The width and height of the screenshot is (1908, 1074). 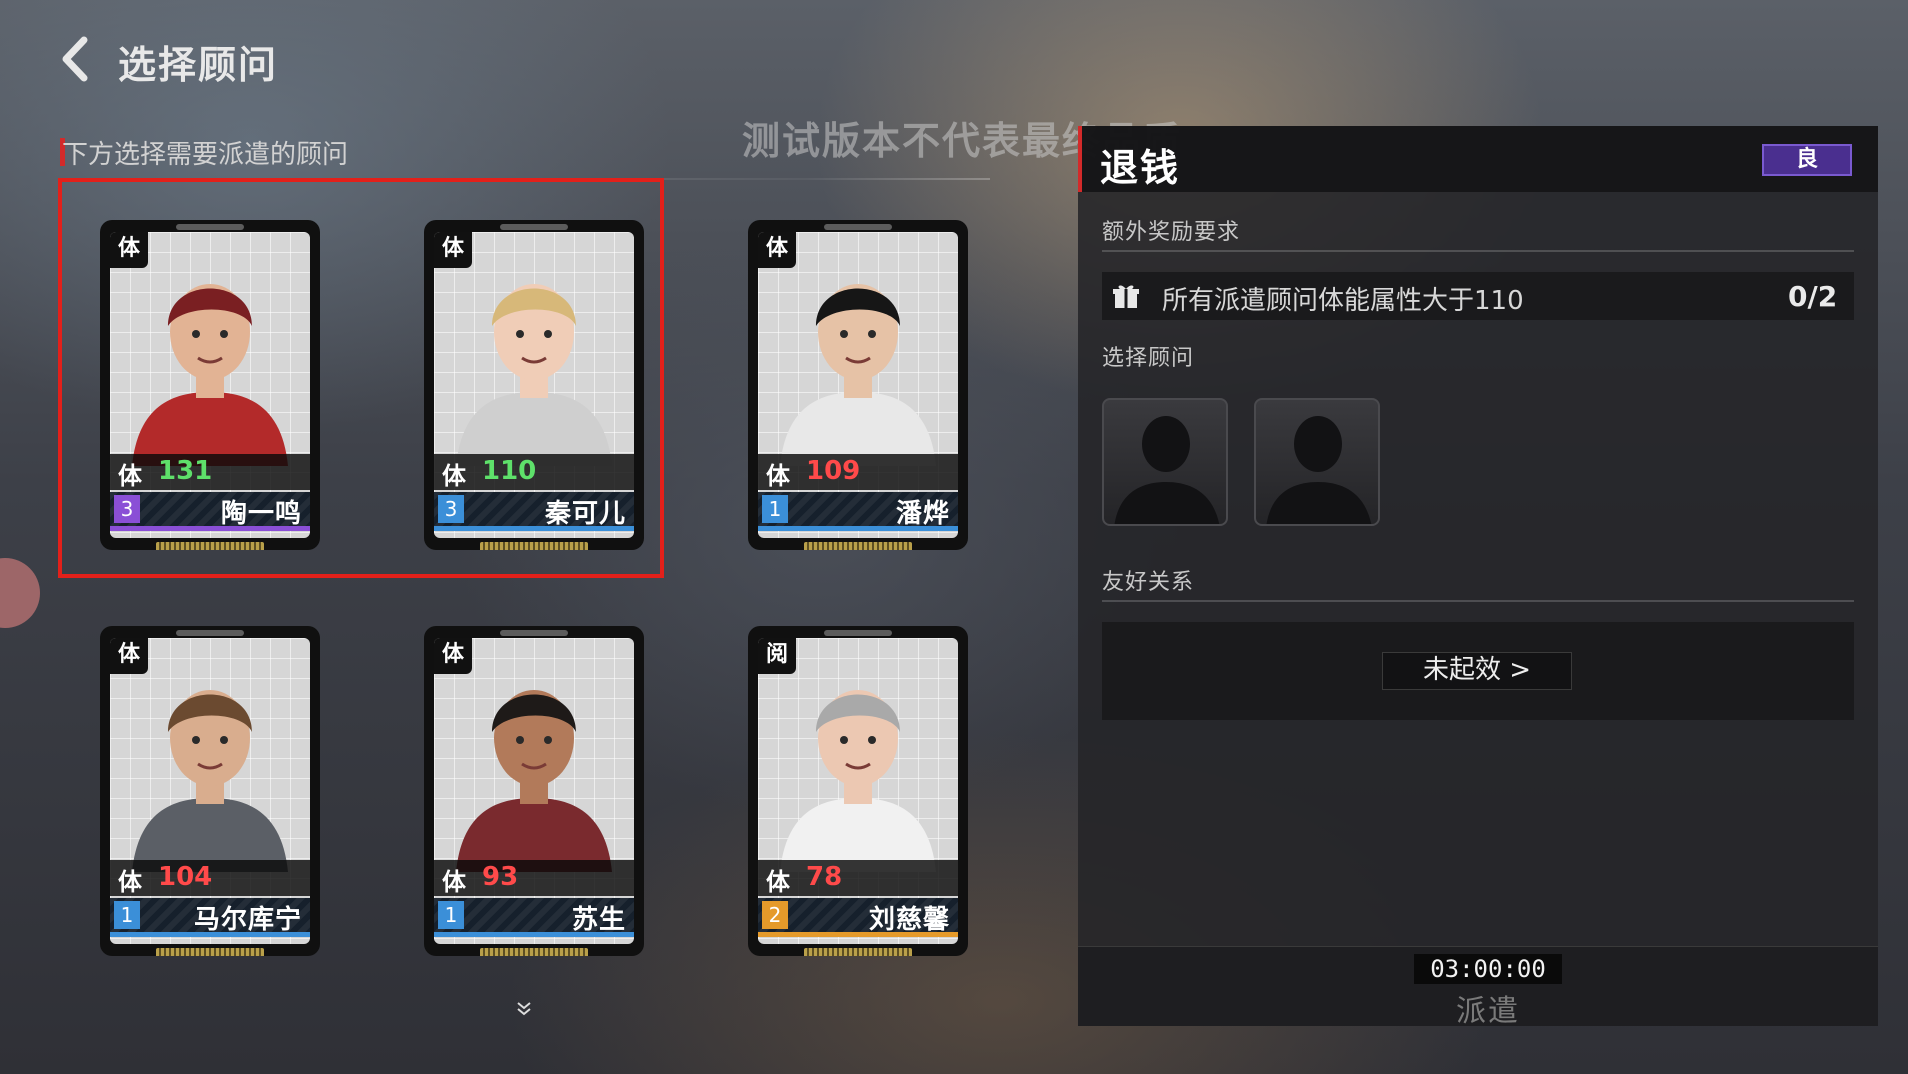 What do you see at coordinates (1807, 160) in the screenshot?
I see `quality-badge: 良` at bounding box center [1807, 160].